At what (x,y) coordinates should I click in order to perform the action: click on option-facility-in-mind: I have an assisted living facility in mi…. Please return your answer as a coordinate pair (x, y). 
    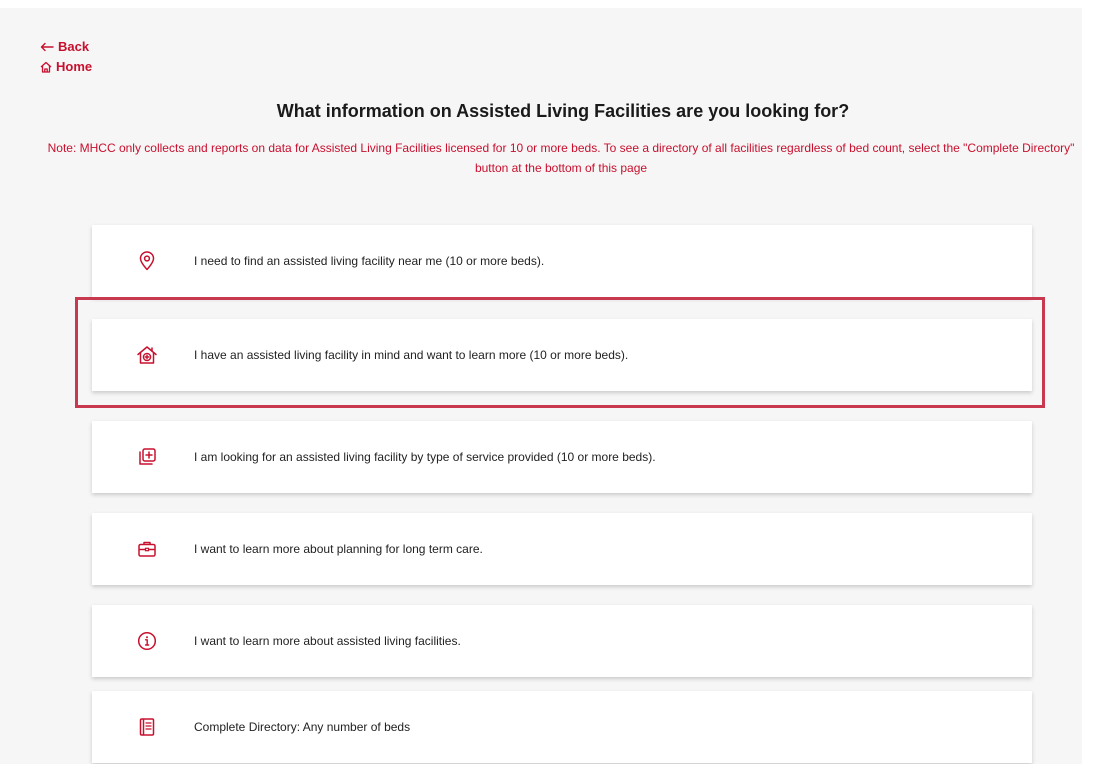
    Looking at the image, I should click on (562, 355).